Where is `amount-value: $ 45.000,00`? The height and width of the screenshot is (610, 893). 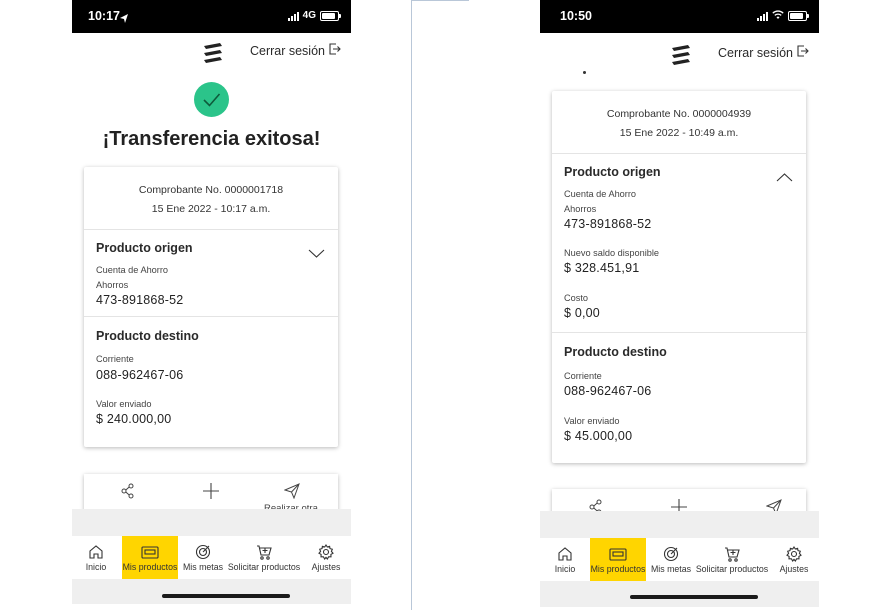 amount-value: $ 45.000,00 is located at coordinates (598, 436).